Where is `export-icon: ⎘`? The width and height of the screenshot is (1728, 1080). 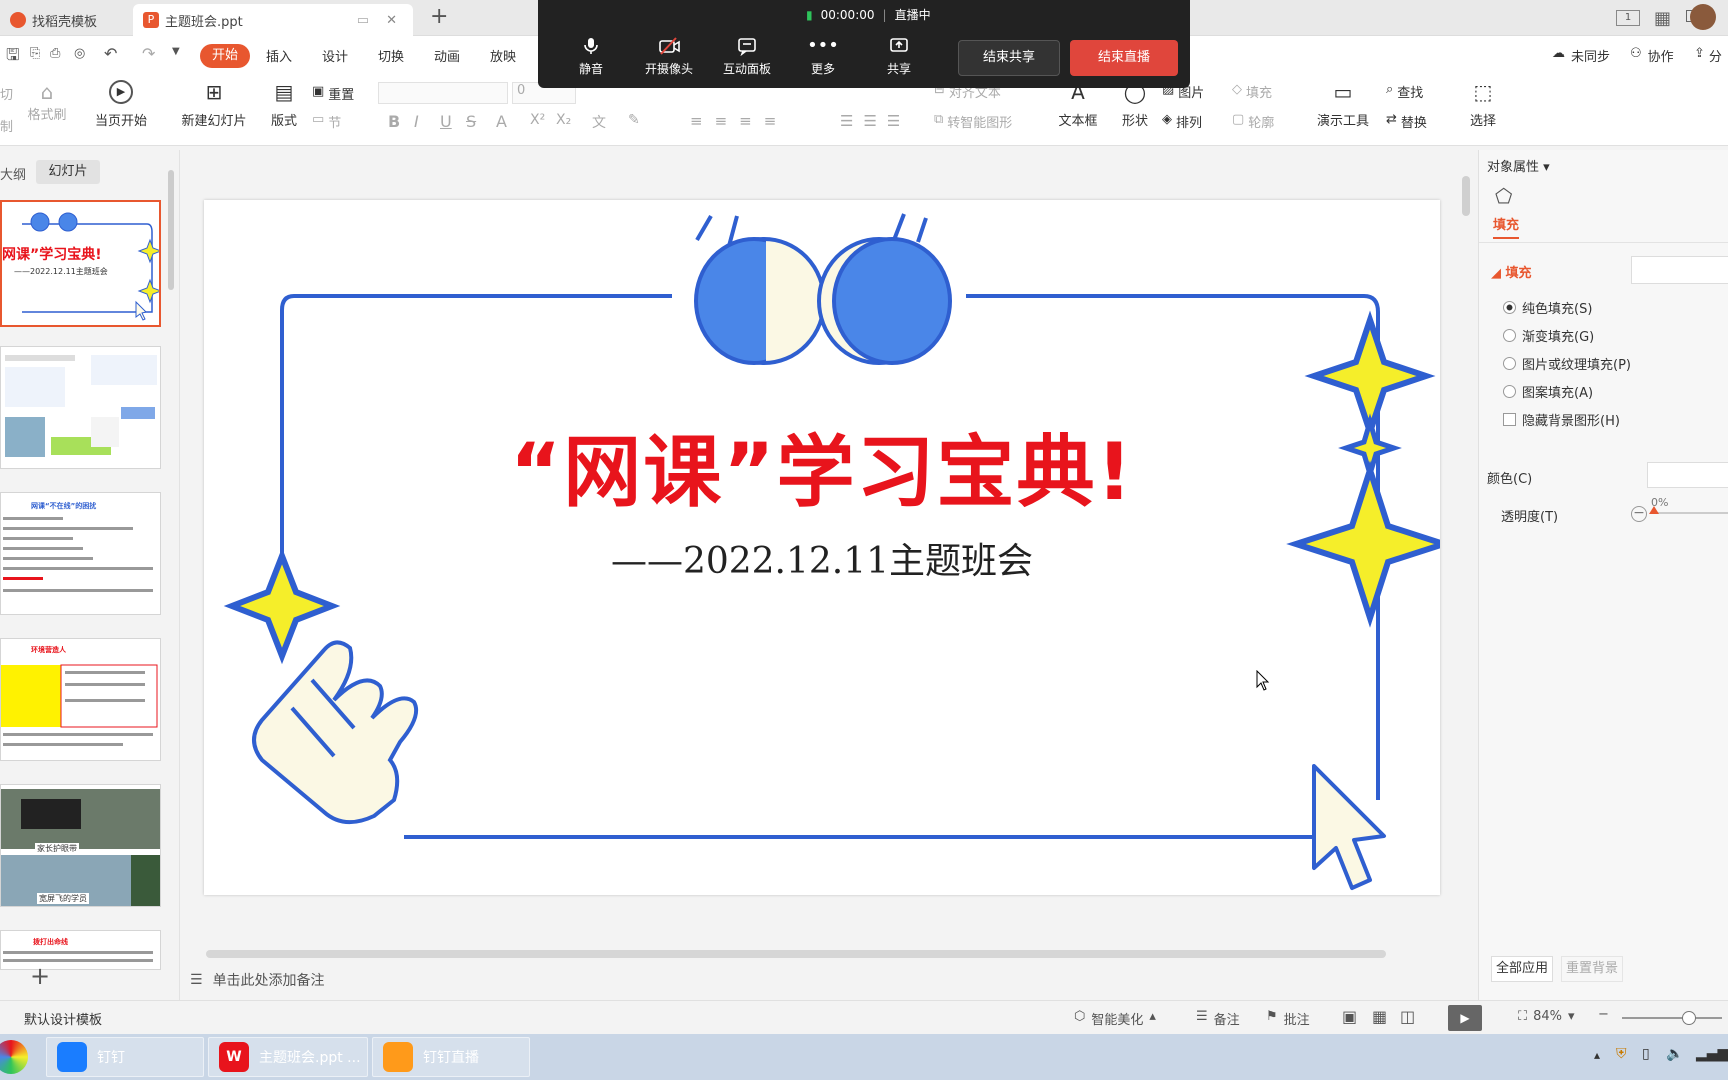 export-icon: ⎘ is located at coordinates (35, 53).